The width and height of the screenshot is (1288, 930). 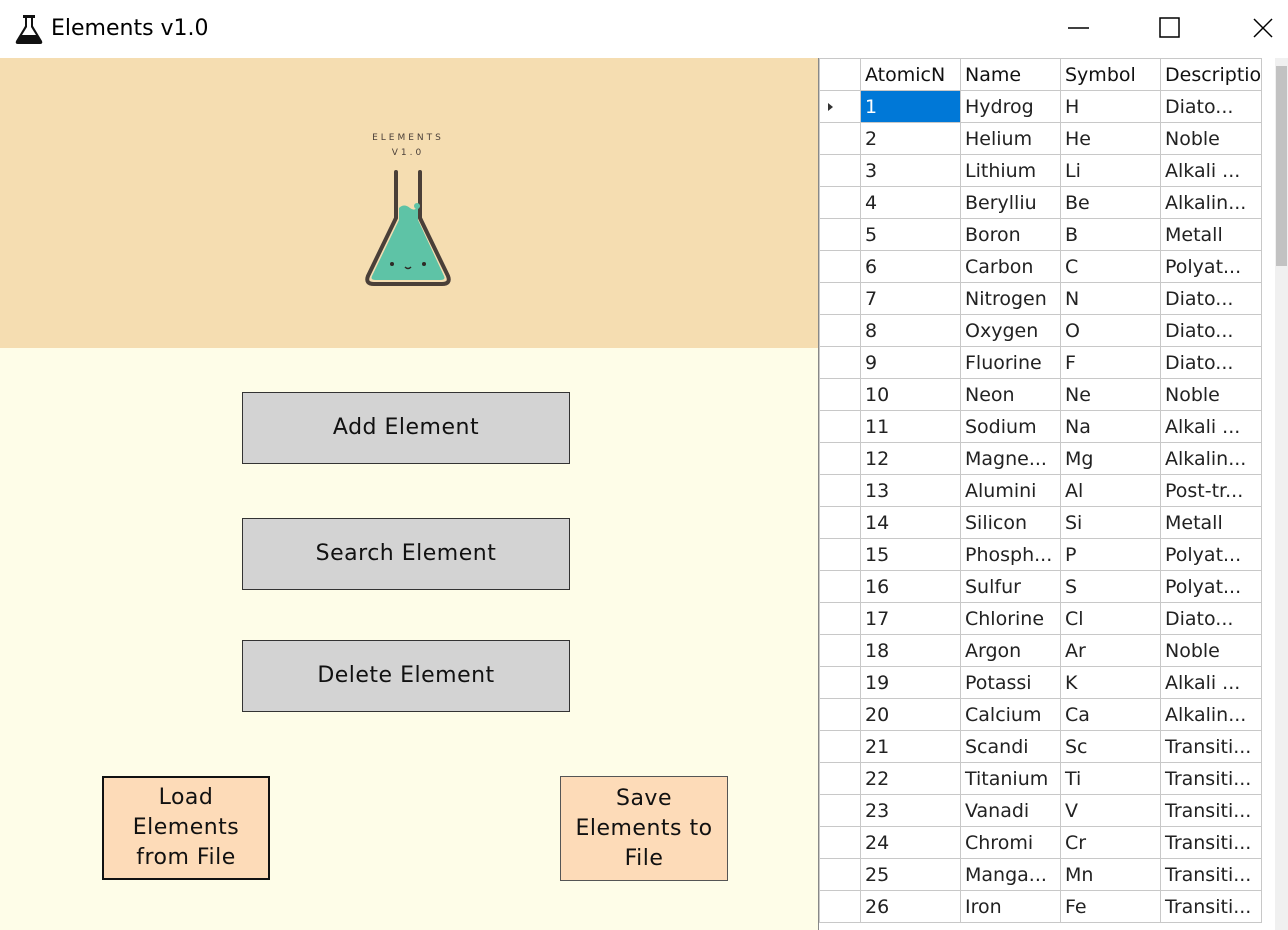 I want to click on cell-atomicnumber: 6, so click(x=910, y=266).